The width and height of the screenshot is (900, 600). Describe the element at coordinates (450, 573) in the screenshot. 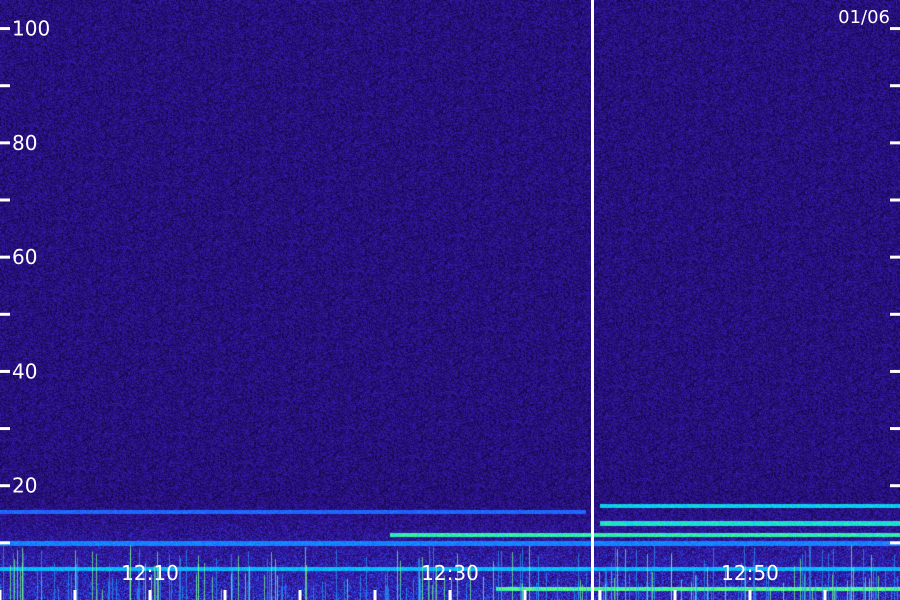

I see `x-tick-label: 12:30` at that location.